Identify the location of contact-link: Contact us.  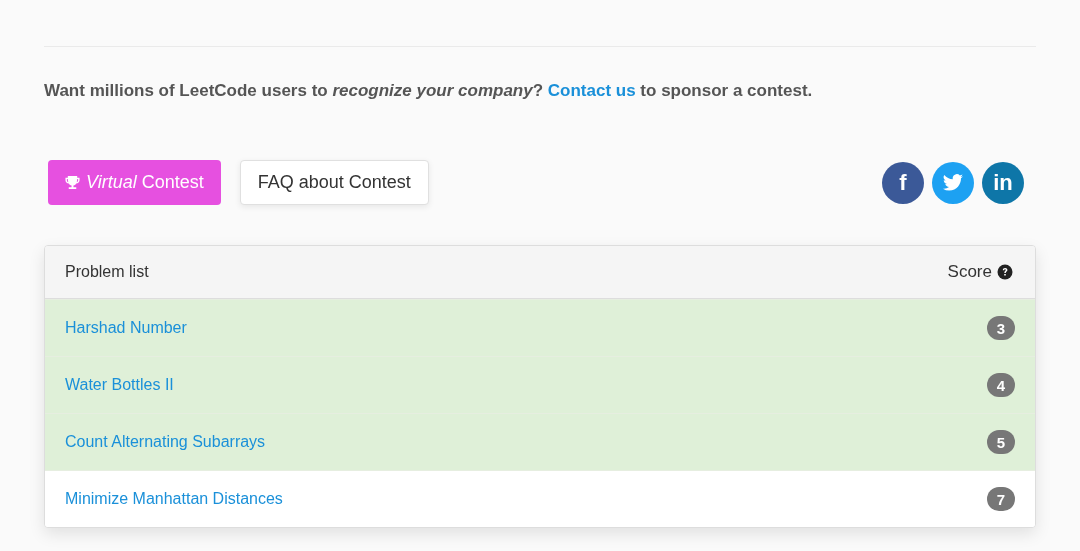
(591, 90).